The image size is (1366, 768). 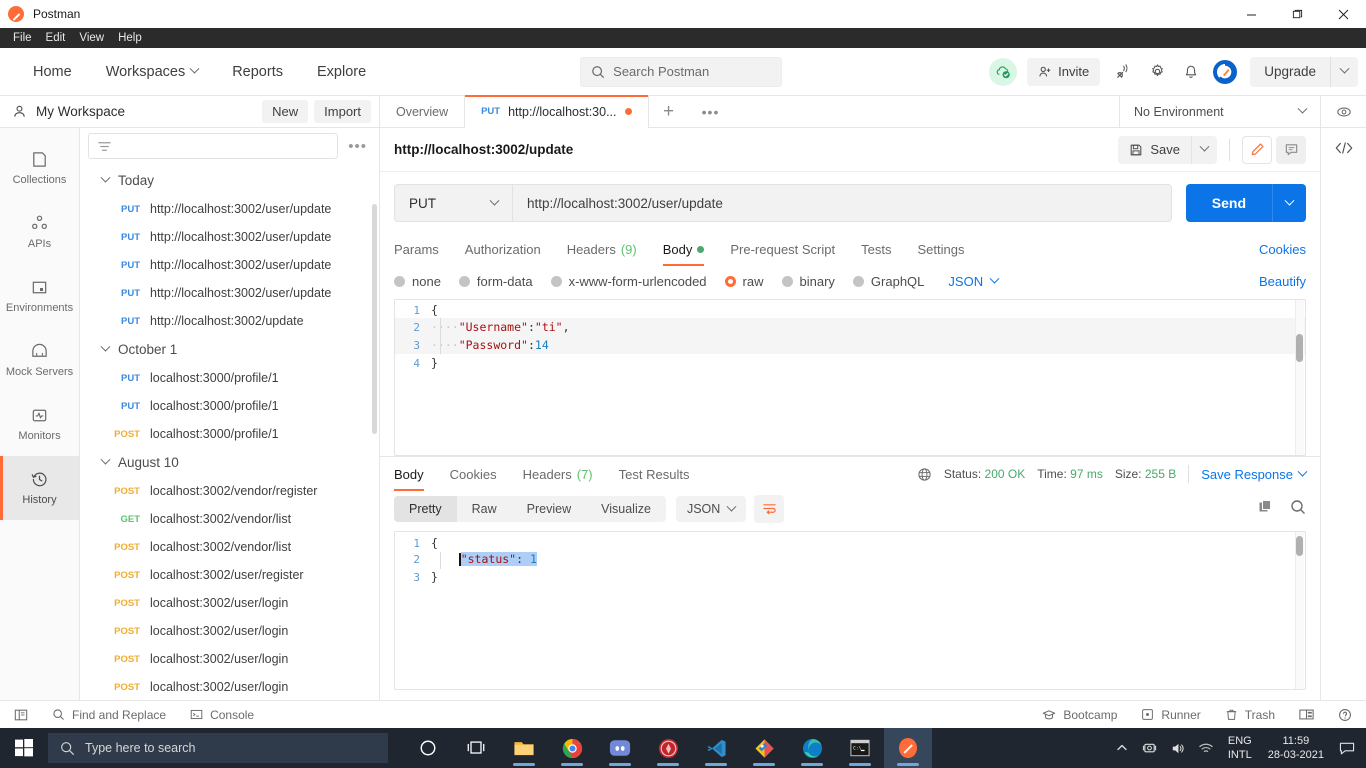 What do you see at coordinates (1240, 748) in the screenshot?
I see `language-indicator: ENG INTL` at bounding box center [1240, 748].